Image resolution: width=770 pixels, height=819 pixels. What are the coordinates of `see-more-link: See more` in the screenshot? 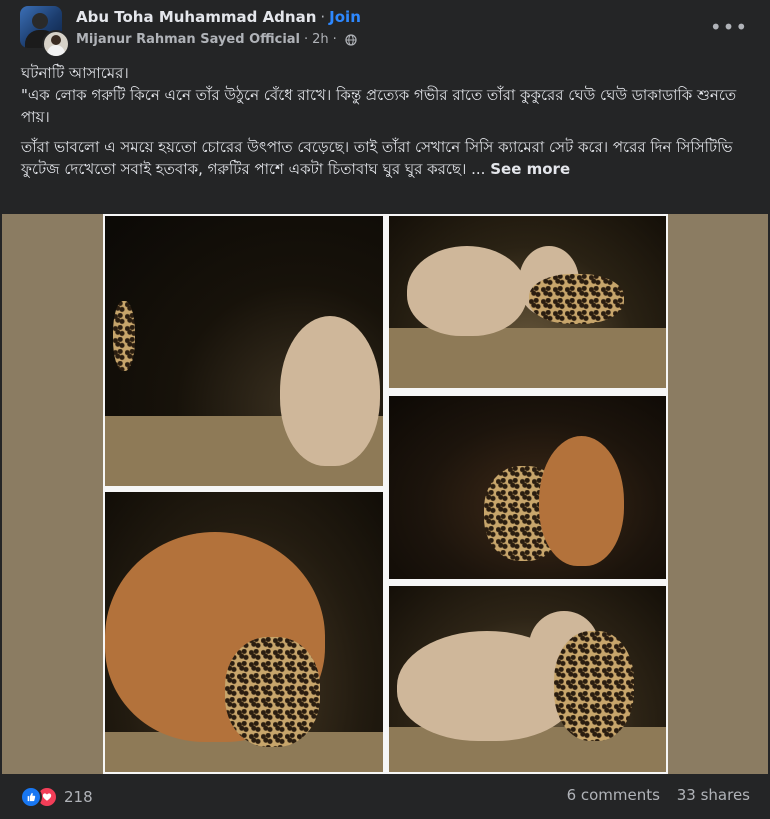 It's located at (530, 169).